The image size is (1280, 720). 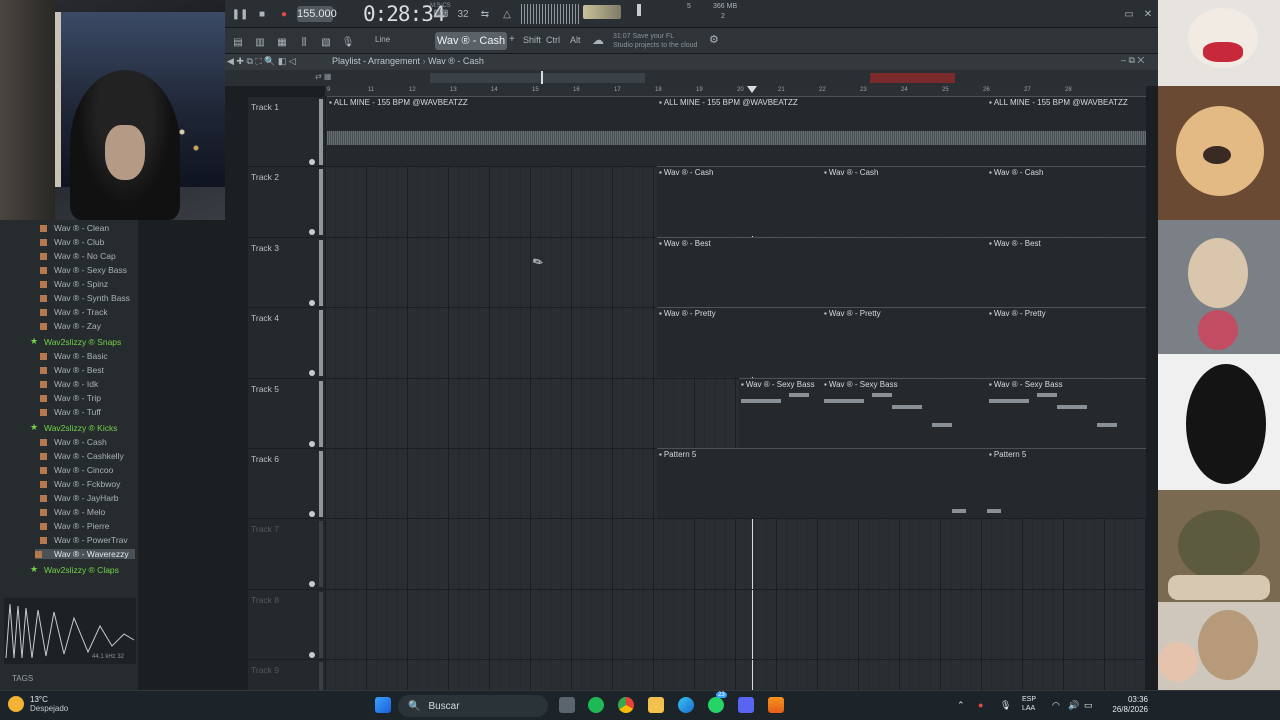 What do you see at coordinates (74, 356) in the screenshot?
I see `browser-item: Wav ® - Basic` at bounding box center [74, 356].